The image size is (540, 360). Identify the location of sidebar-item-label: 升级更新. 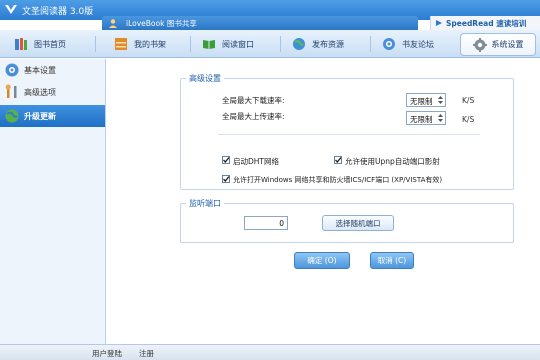
(40, 116).